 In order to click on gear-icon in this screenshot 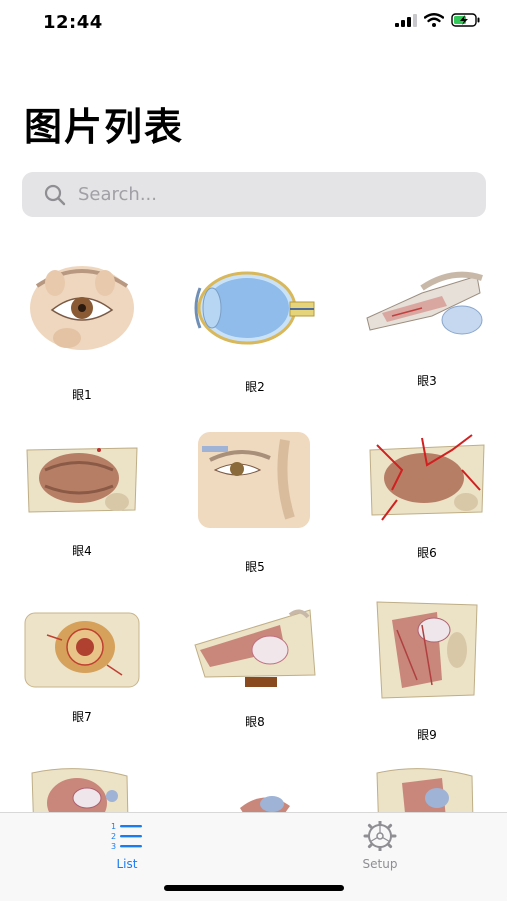, I will do `click(380, 836)`.